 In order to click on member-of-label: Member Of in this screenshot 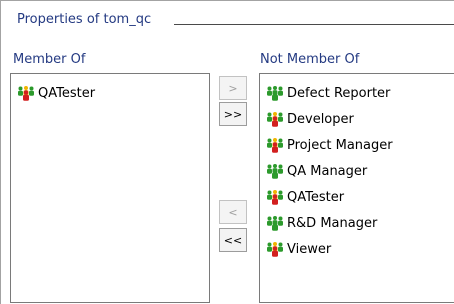, I will do `click(49, 59)`.